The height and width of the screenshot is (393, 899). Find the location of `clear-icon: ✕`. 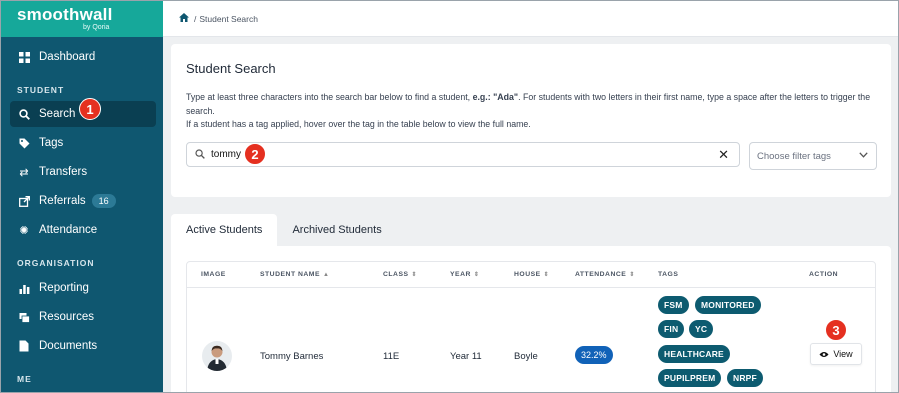

clear-icon: ✕ is located at coordinates (723, 155).